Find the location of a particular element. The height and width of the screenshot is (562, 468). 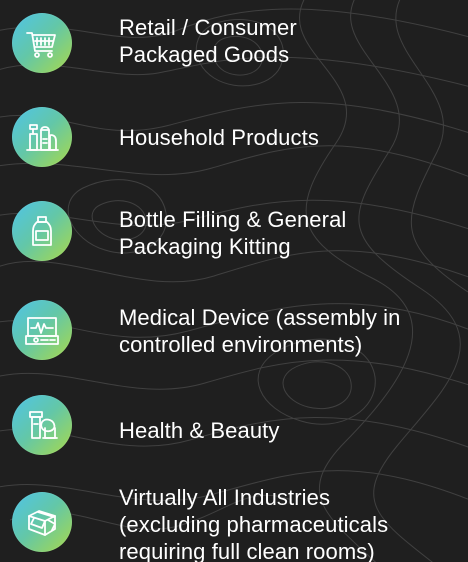

industry-label: Health & Beauty is located at coordinates (291, 430).